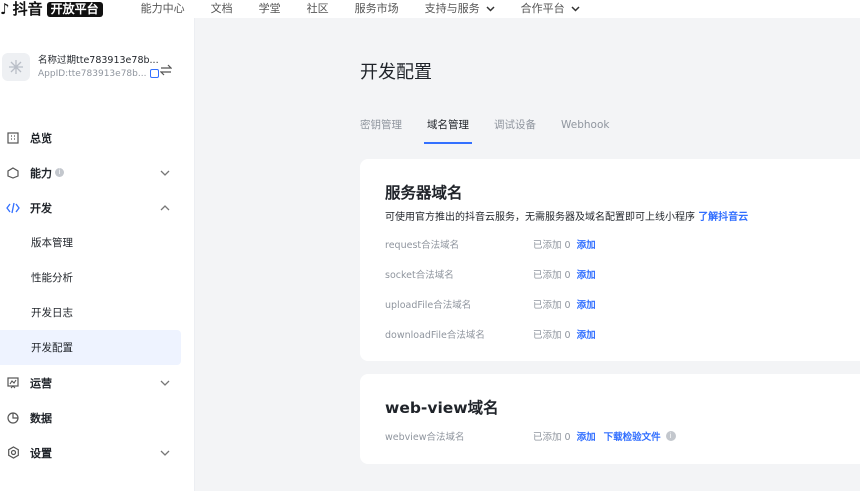 Image resolution: width=860 pixels, height=491 pixels. I want to click on help-icon: i, so click(670, 436).